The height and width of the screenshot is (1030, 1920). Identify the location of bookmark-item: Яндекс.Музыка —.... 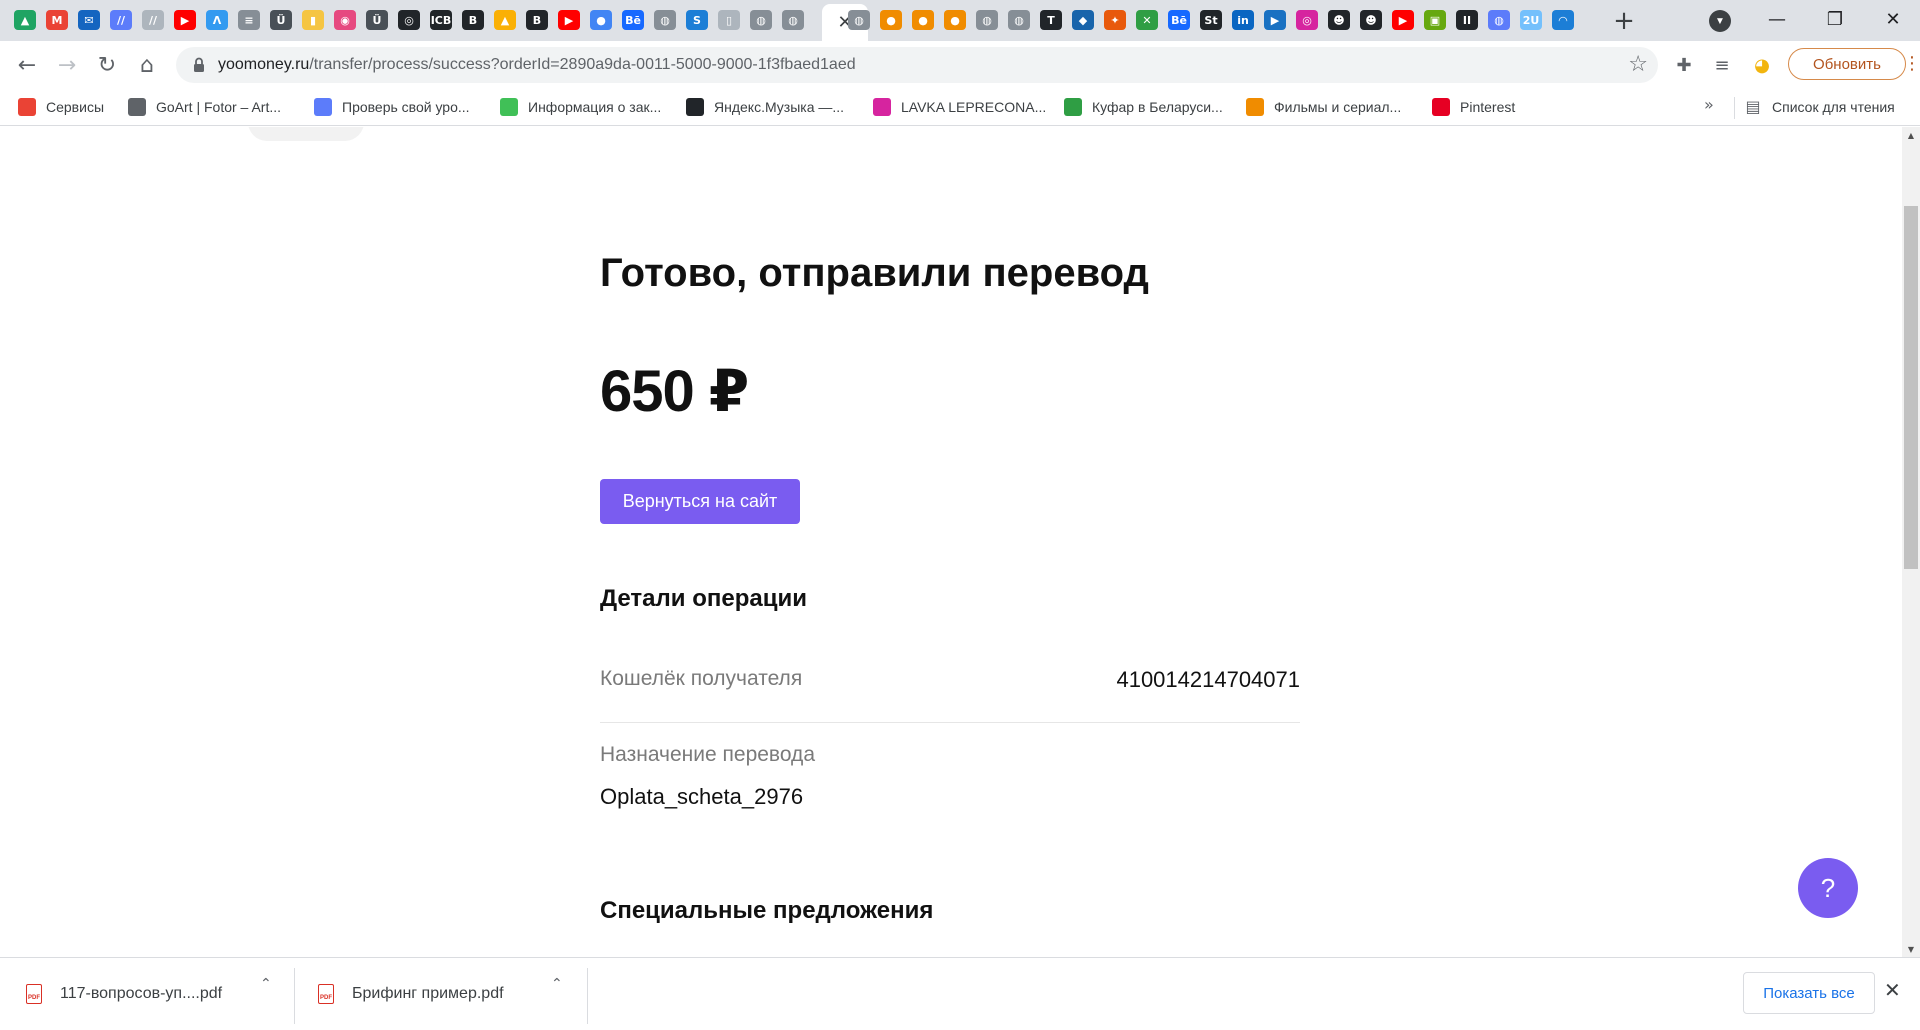
(765, 107).